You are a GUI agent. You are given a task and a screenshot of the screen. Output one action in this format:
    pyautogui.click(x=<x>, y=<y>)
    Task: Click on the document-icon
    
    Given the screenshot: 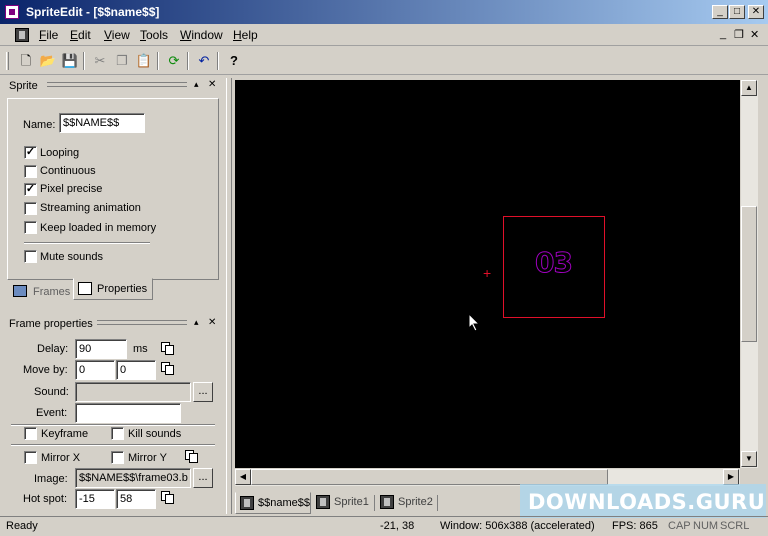 What is the action you would take?
    pyautogui.click(x=22, y=35)
    